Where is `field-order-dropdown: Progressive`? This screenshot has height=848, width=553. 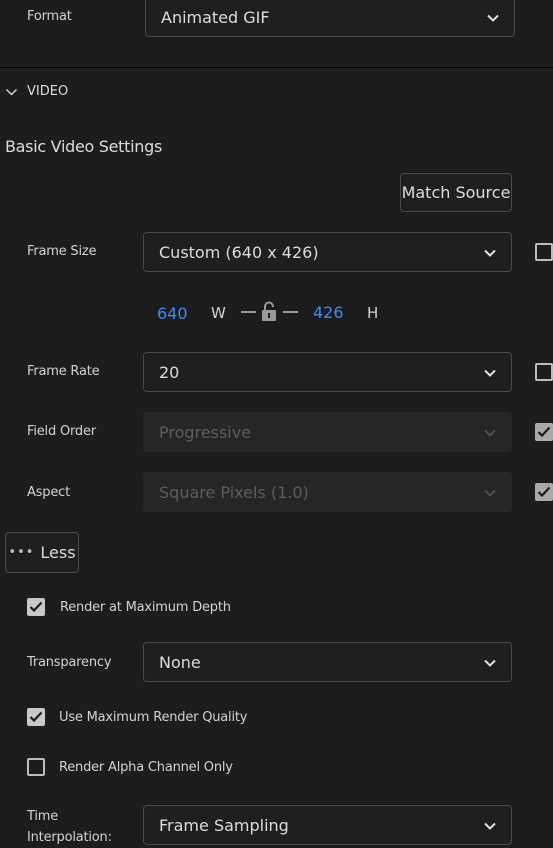 field-order-dropdown: Progressive is located at coordinates (327, 432).